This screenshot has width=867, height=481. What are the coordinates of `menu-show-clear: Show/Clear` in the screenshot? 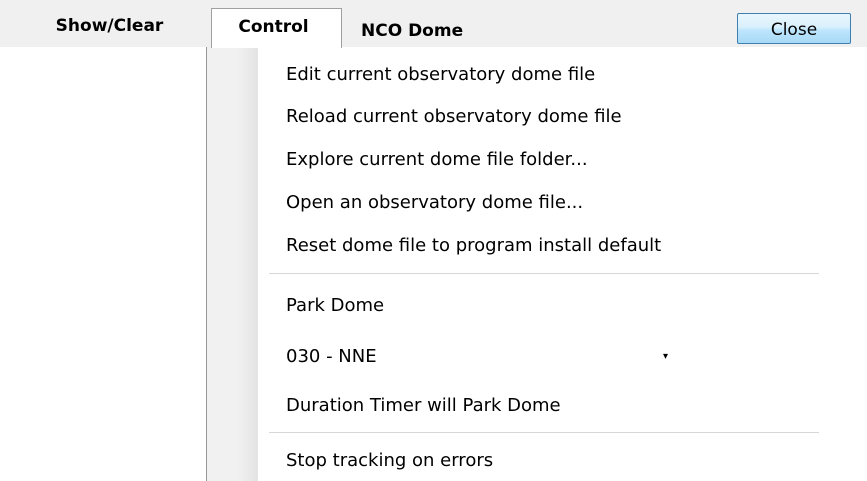 It's located at (103, 23).